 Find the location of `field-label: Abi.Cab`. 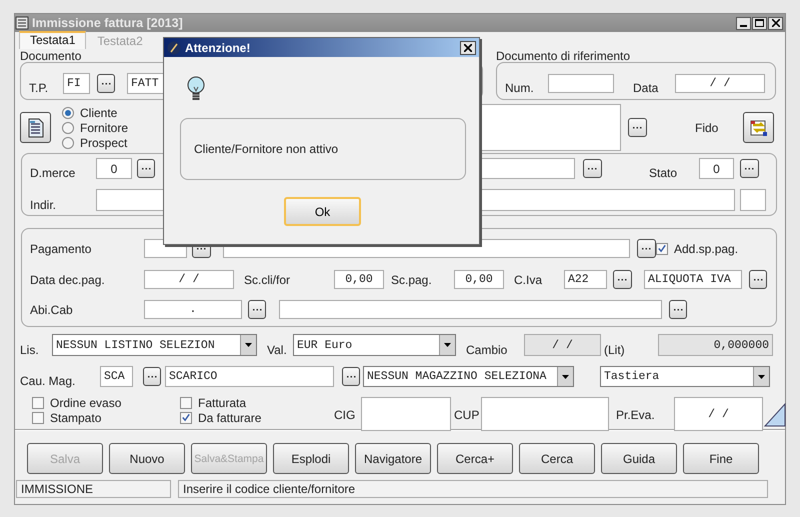

field-label: Abi.Cab is located at coordinates (52, 309).